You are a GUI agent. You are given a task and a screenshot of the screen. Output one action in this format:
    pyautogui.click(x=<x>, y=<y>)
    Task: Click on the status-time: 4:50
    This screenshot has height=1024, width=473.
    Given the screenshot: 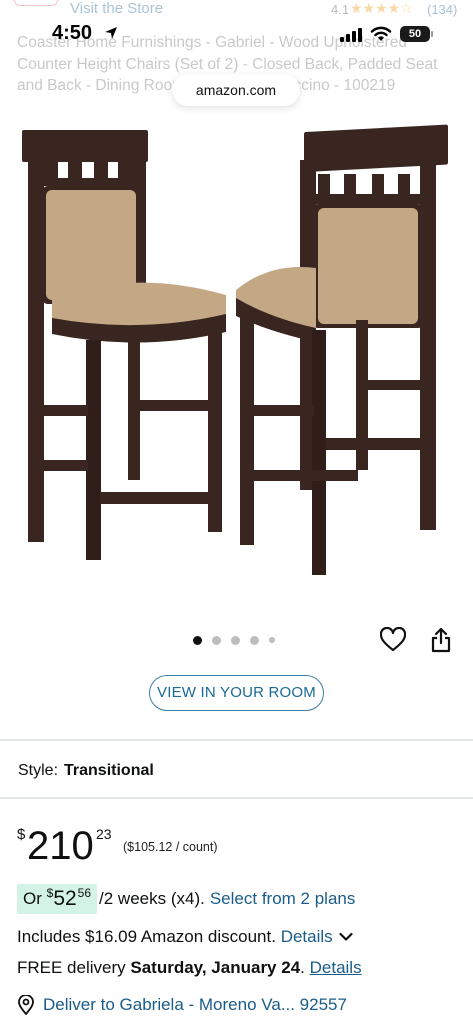 What is the action you would take?
    pyautogui.click(x=72, y=33)
    